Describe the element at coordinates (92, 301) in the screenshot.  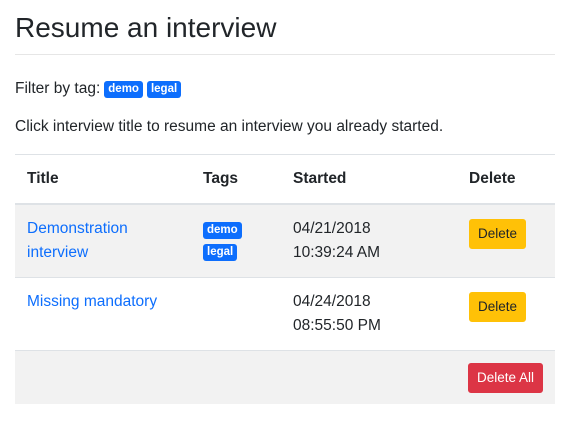
I see `interview-title-link: Missing mandatory` at that location.